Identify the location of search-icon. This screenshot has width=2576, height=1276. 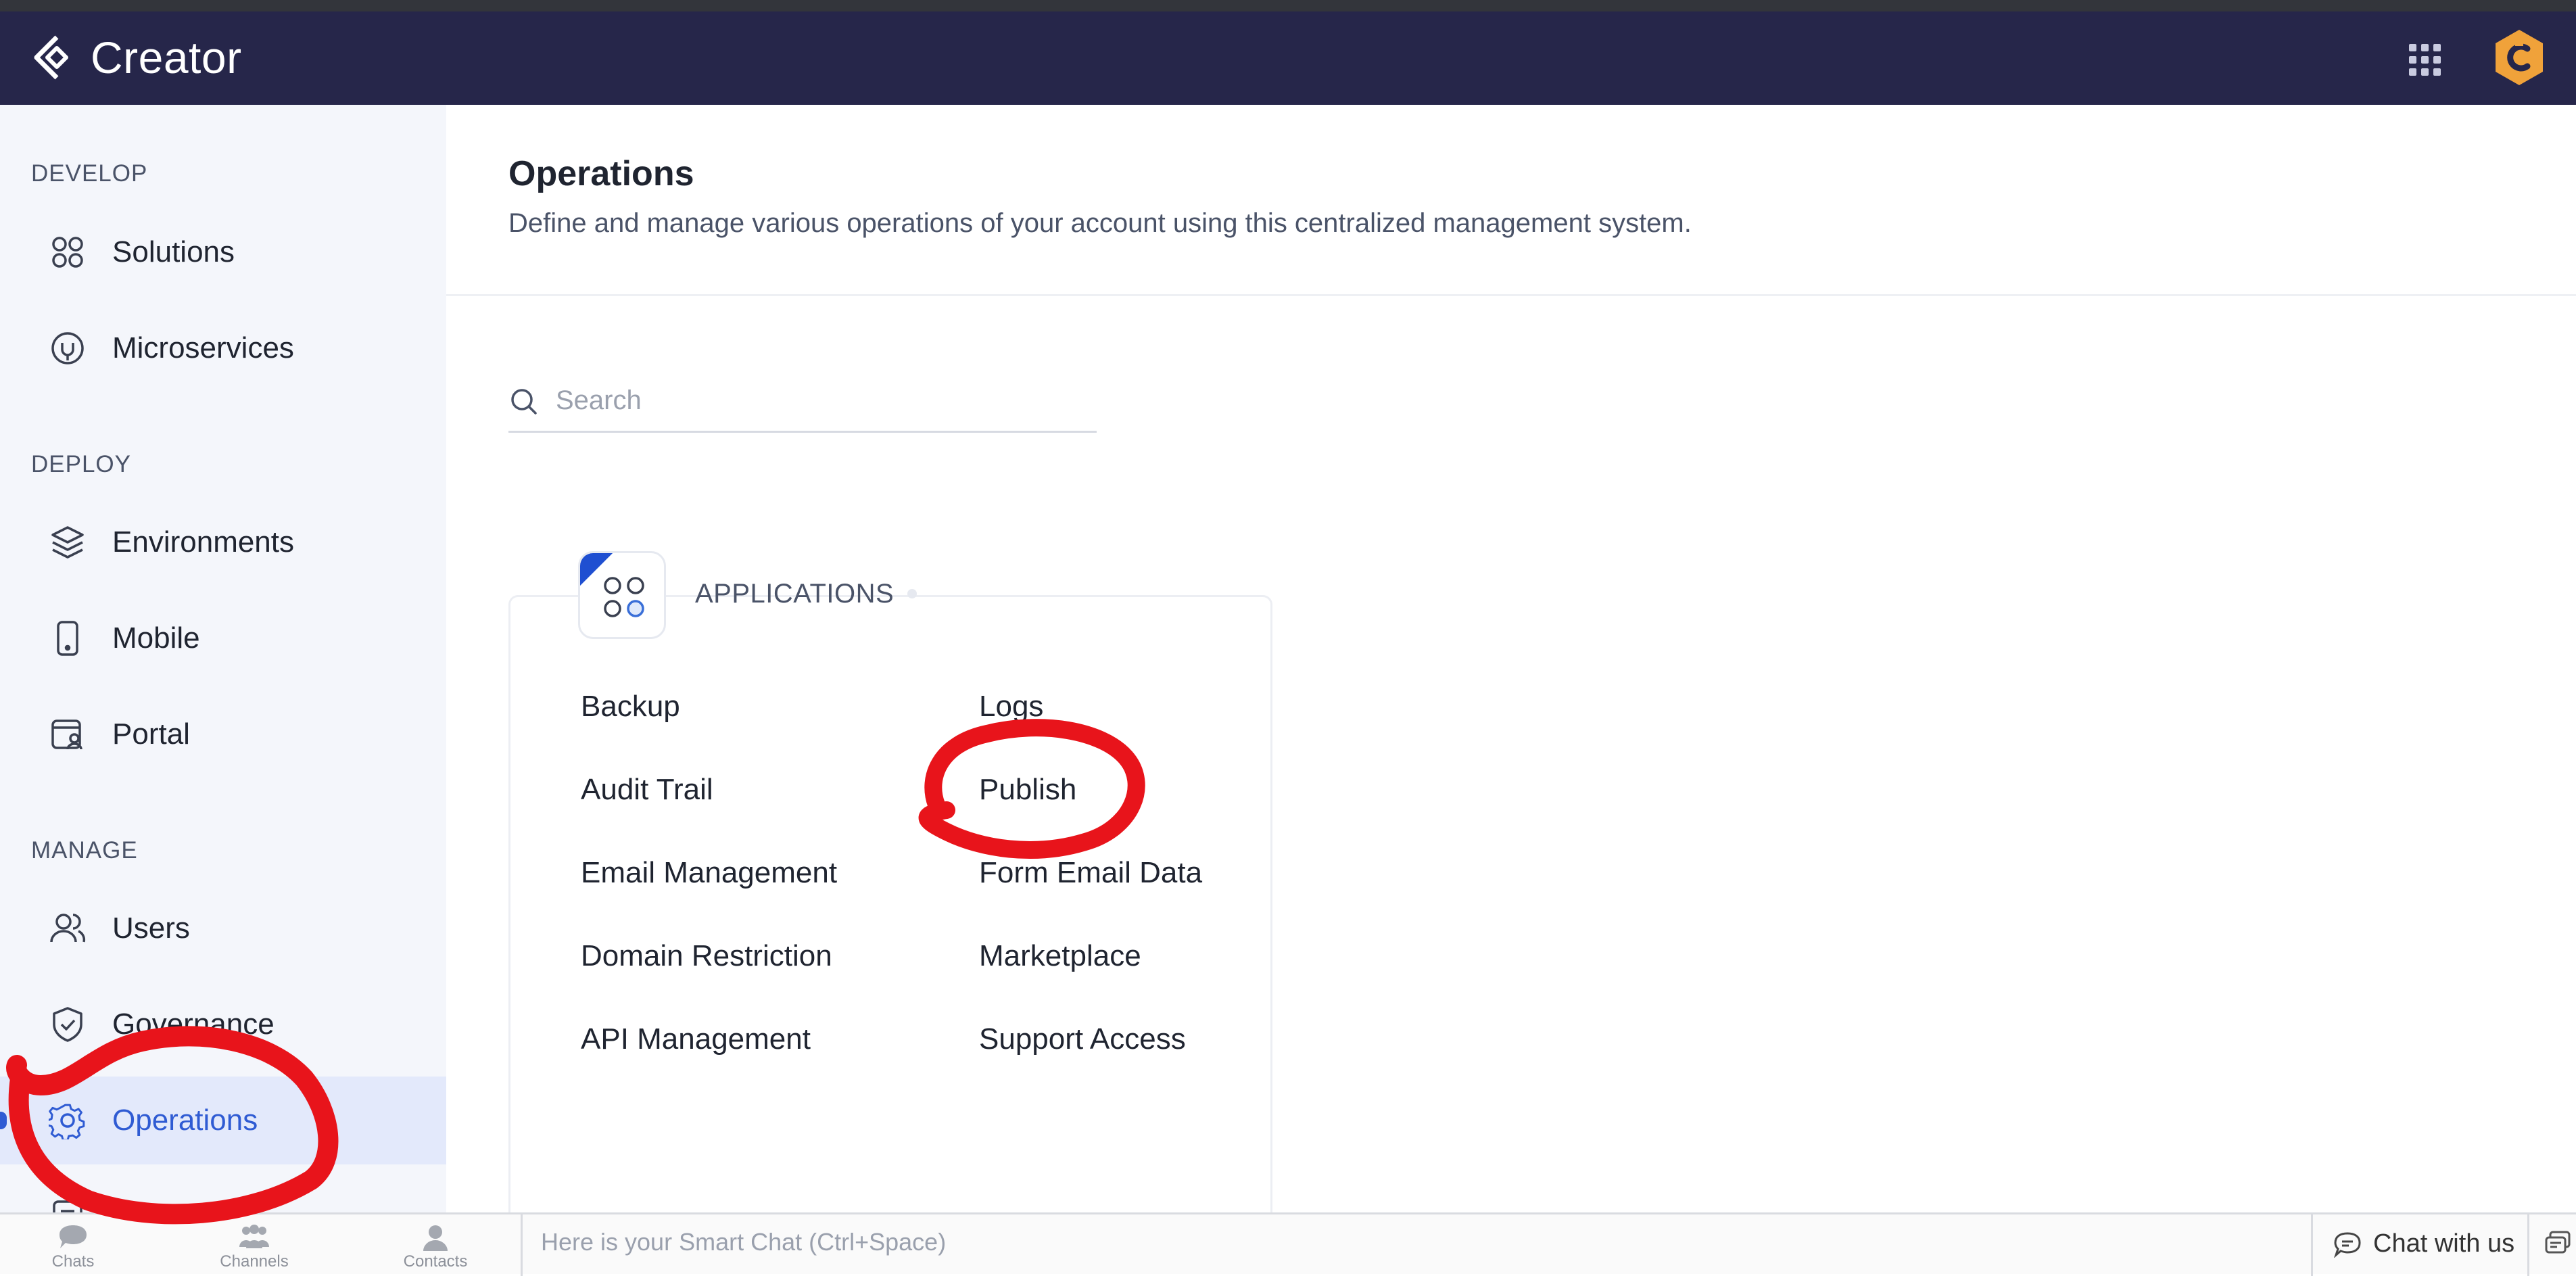
(524, 401).